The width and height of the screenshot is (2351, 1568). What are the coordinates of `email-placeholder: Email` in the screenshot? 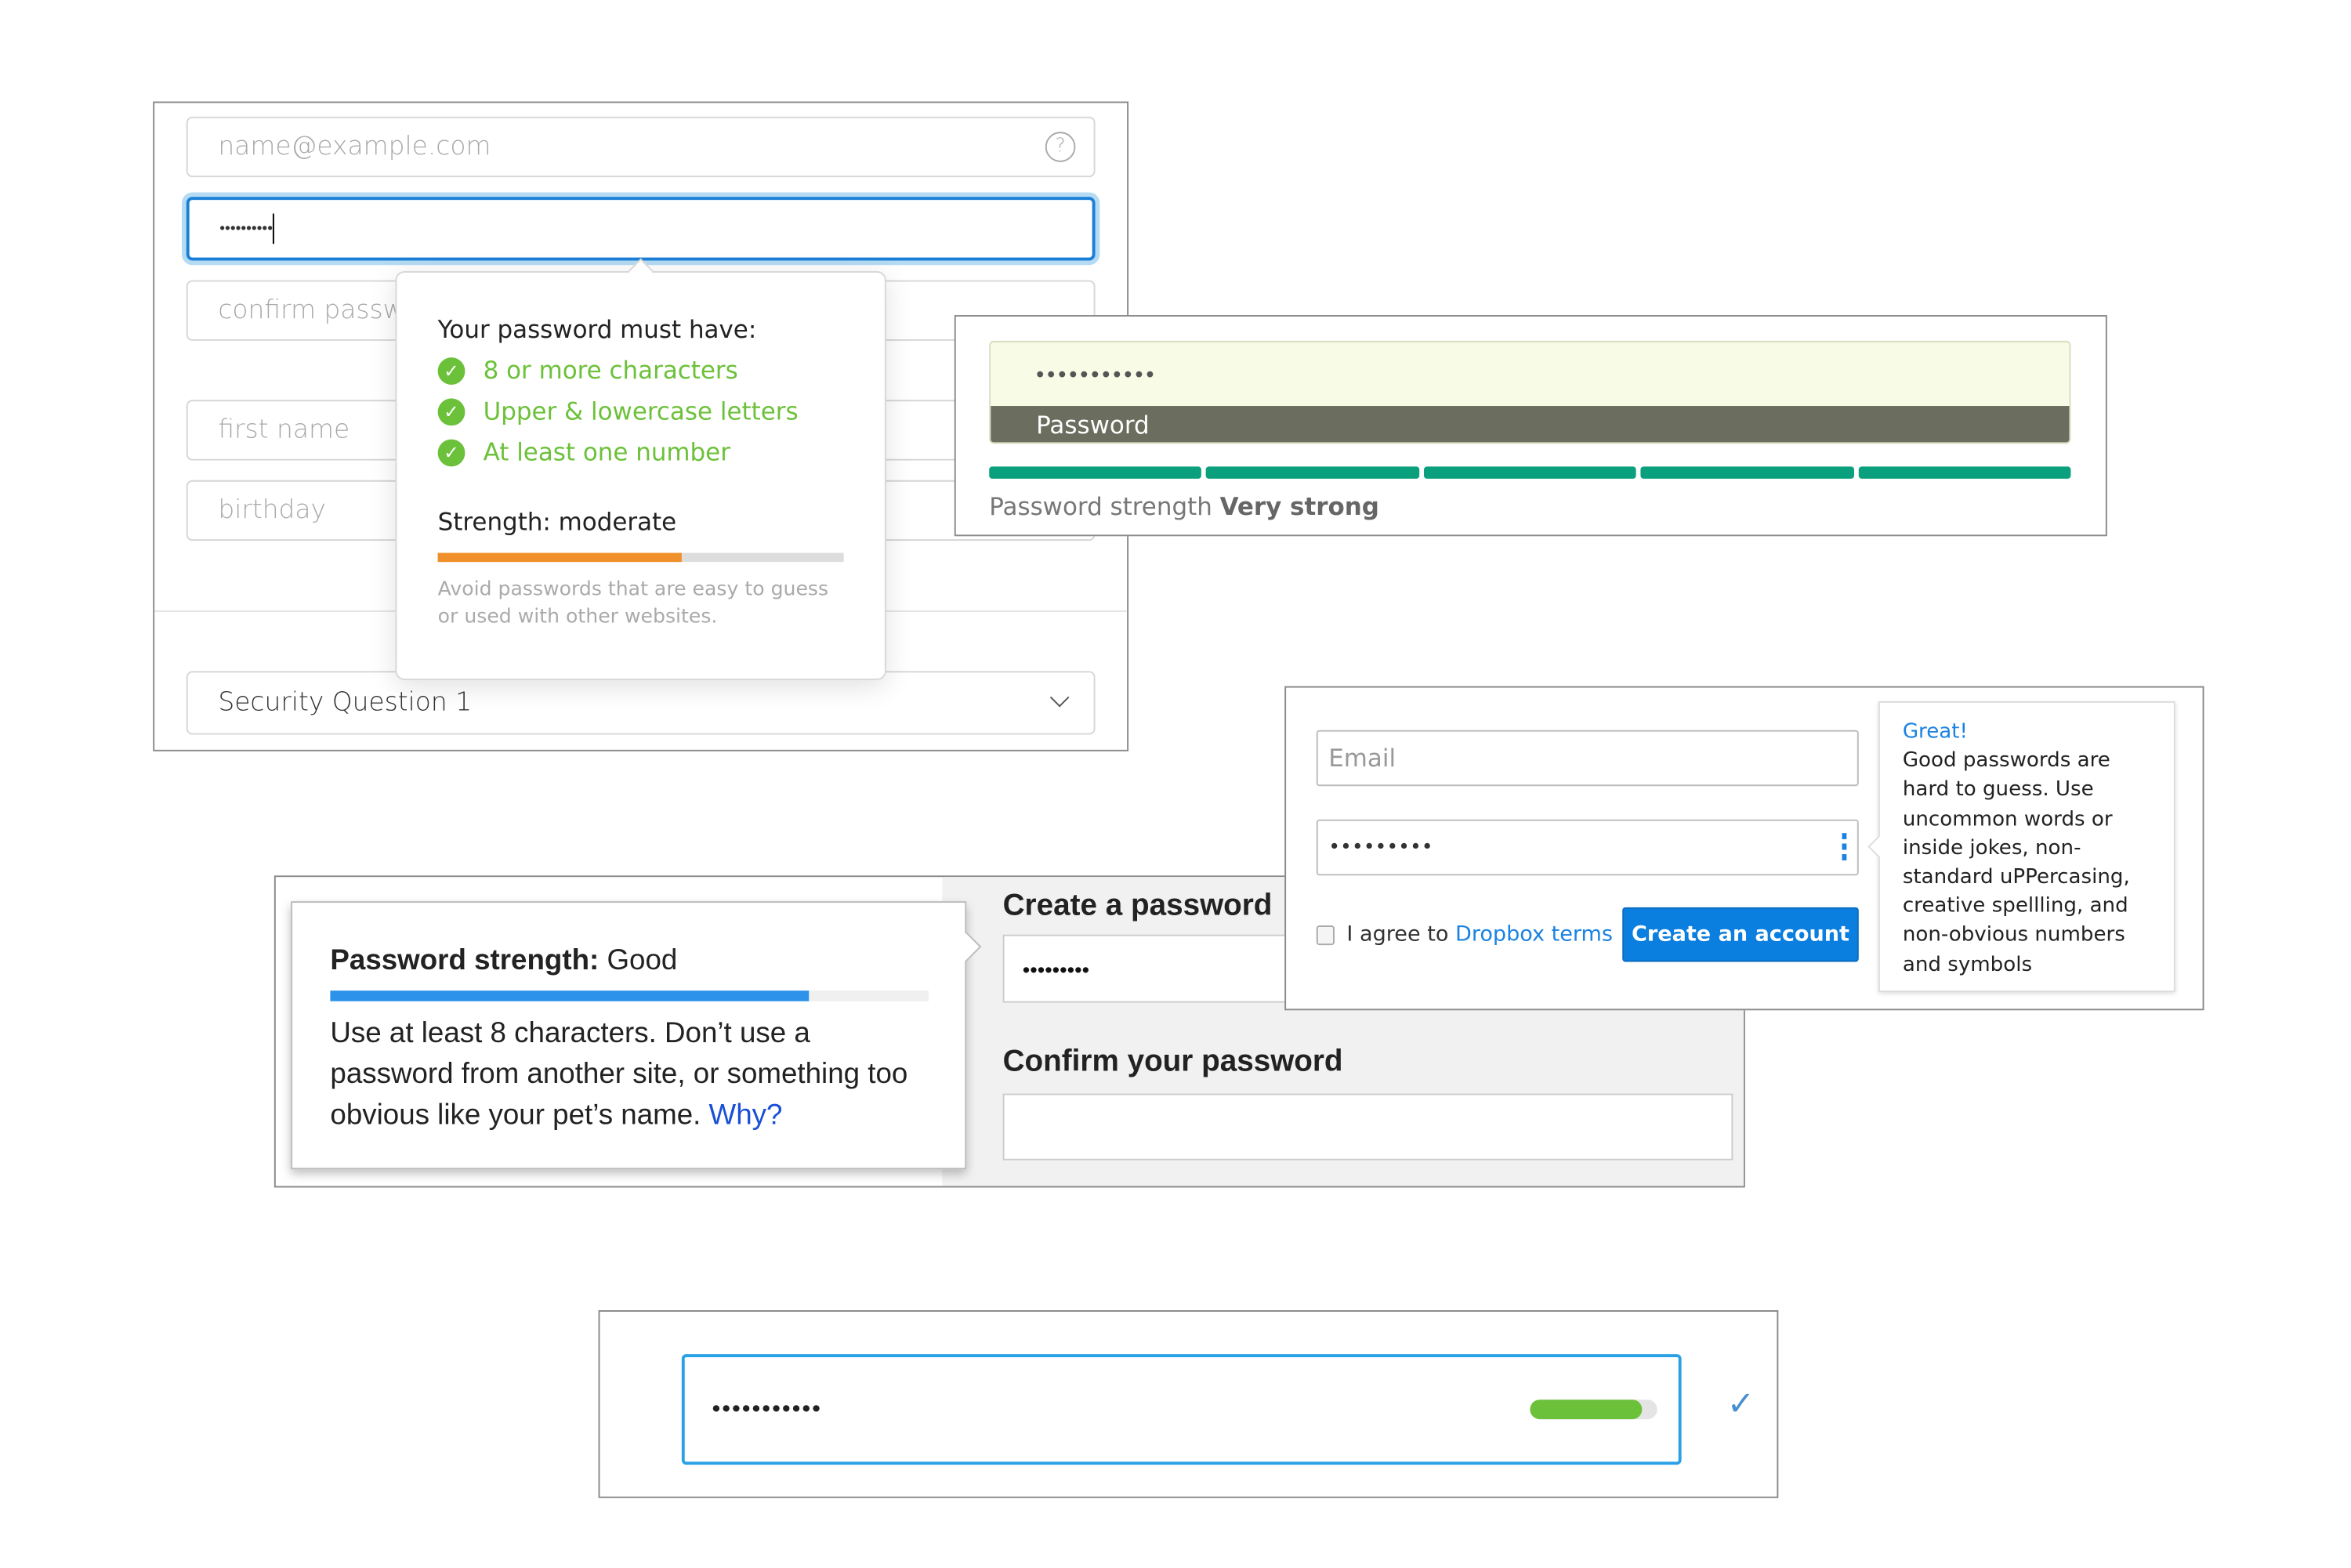 It's located at (1362, 759).